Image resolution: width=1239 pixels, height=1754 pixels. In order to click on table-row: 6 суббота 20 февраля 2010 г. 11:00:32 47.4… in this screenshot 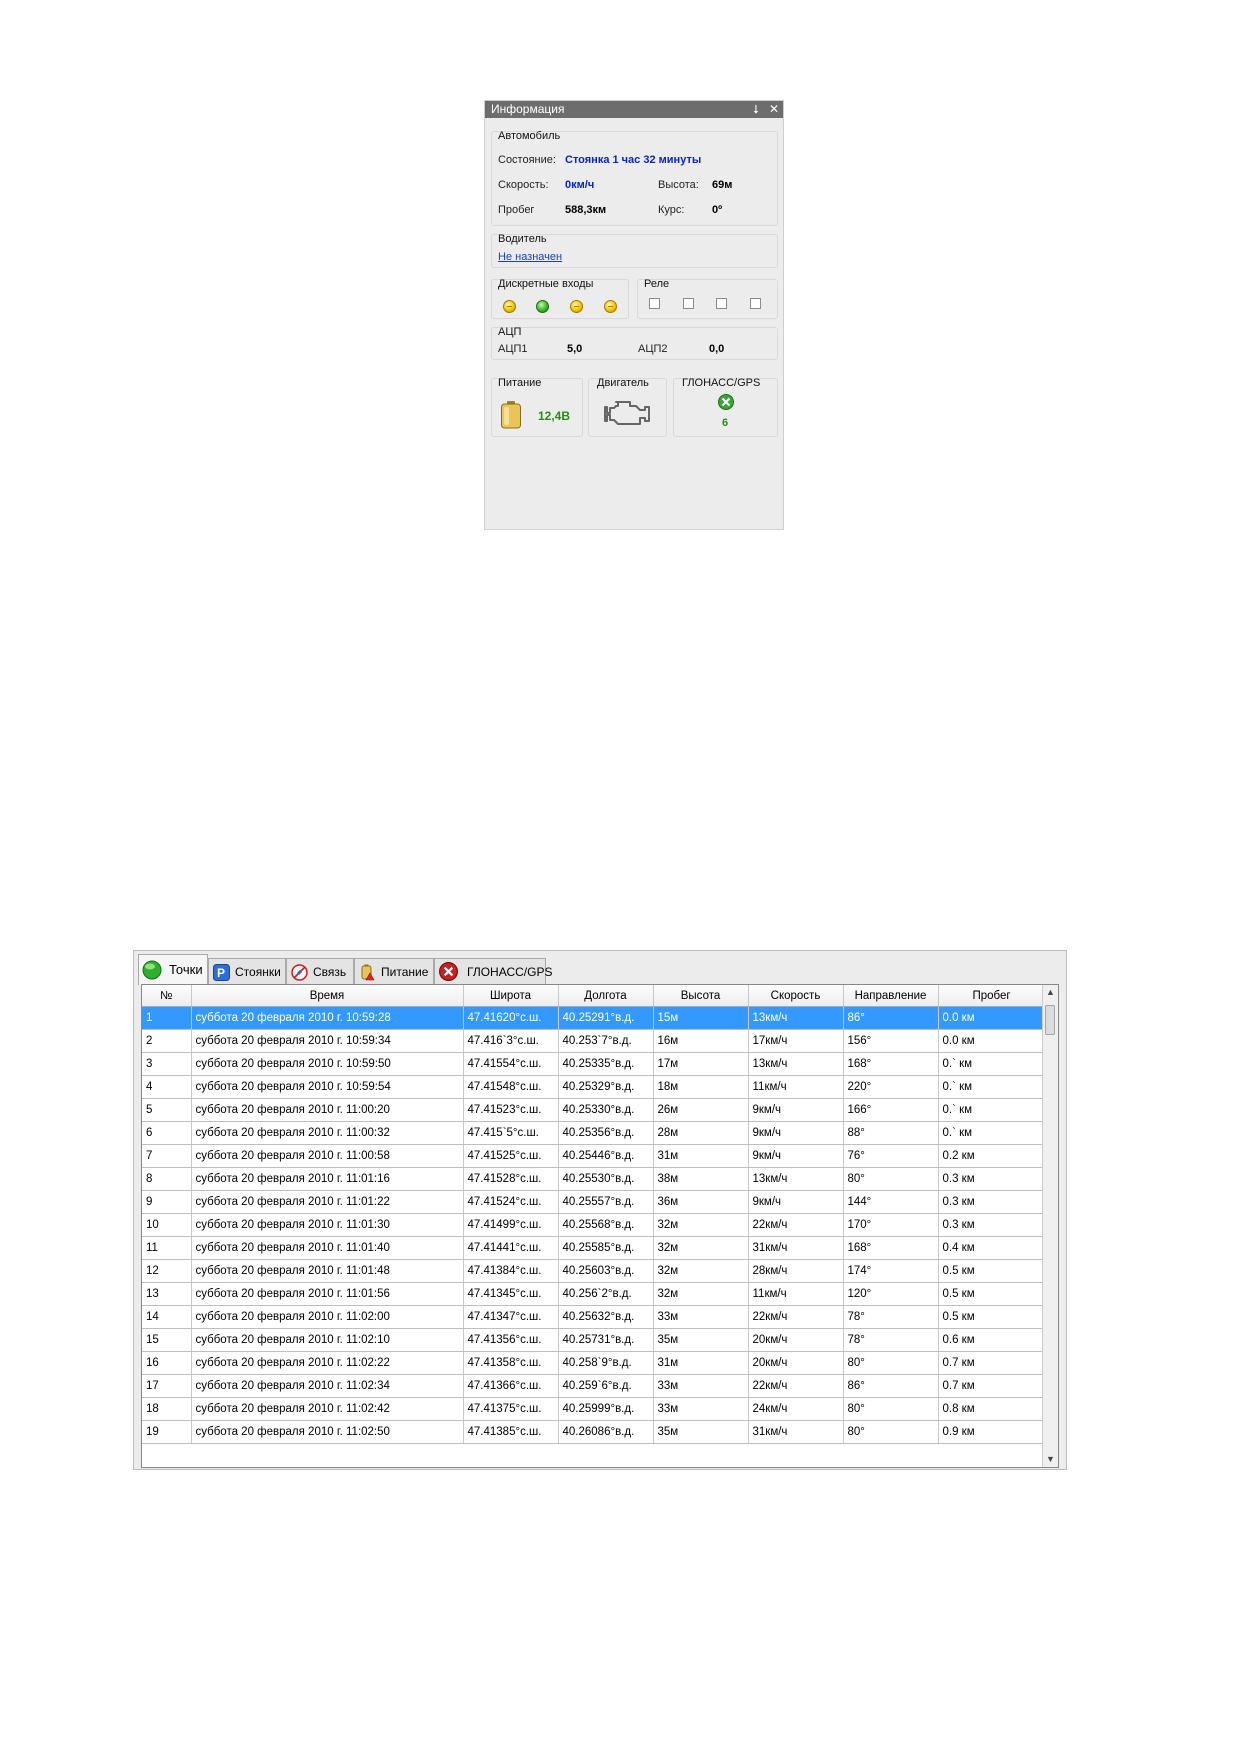, I will do `click(594, 1133)`.